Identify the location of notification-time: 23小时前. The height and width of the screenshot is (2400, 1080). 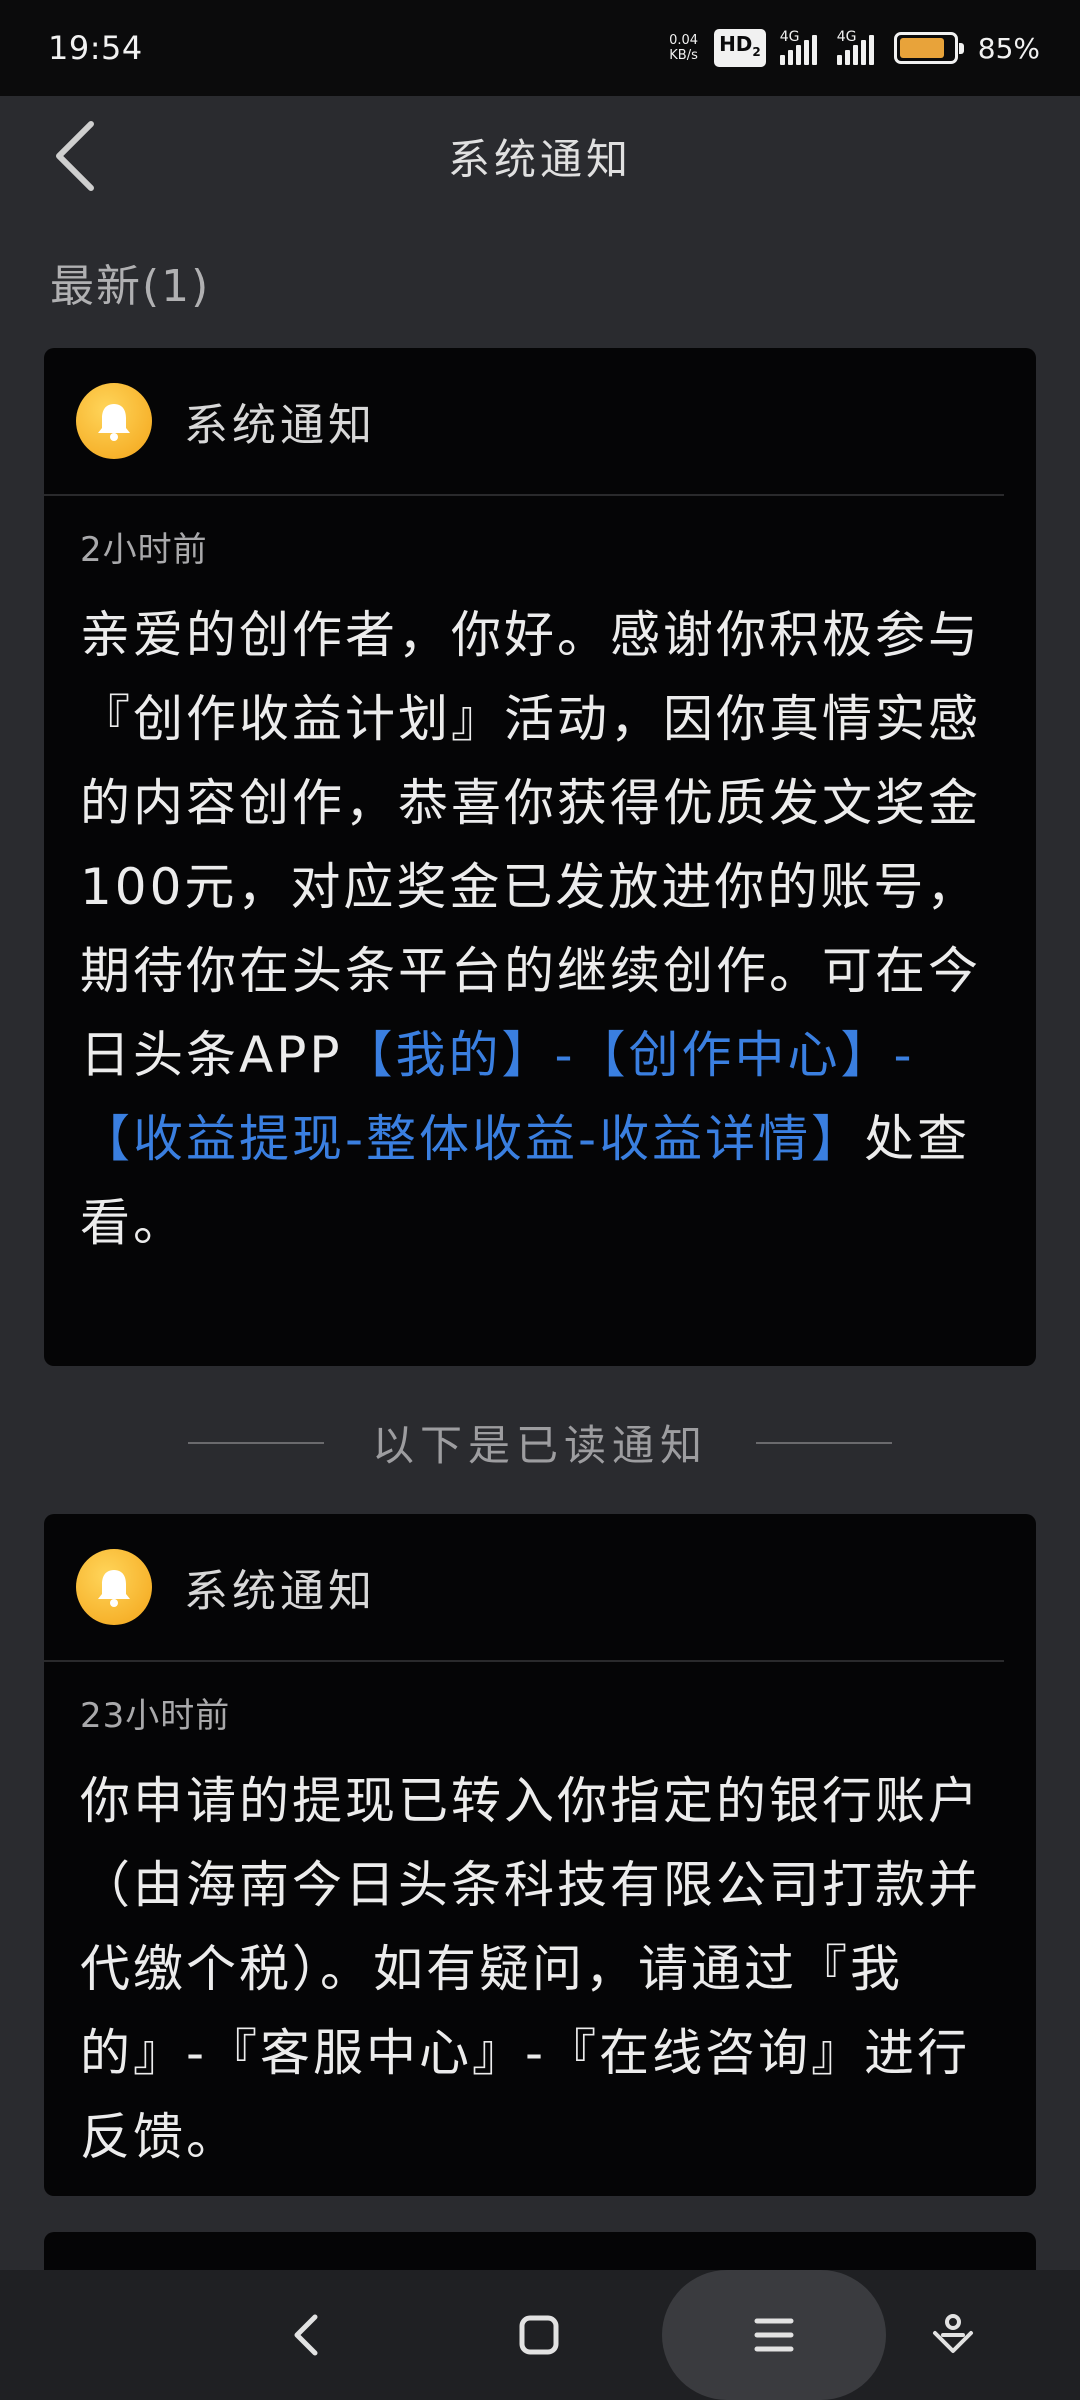
(155, 1716).